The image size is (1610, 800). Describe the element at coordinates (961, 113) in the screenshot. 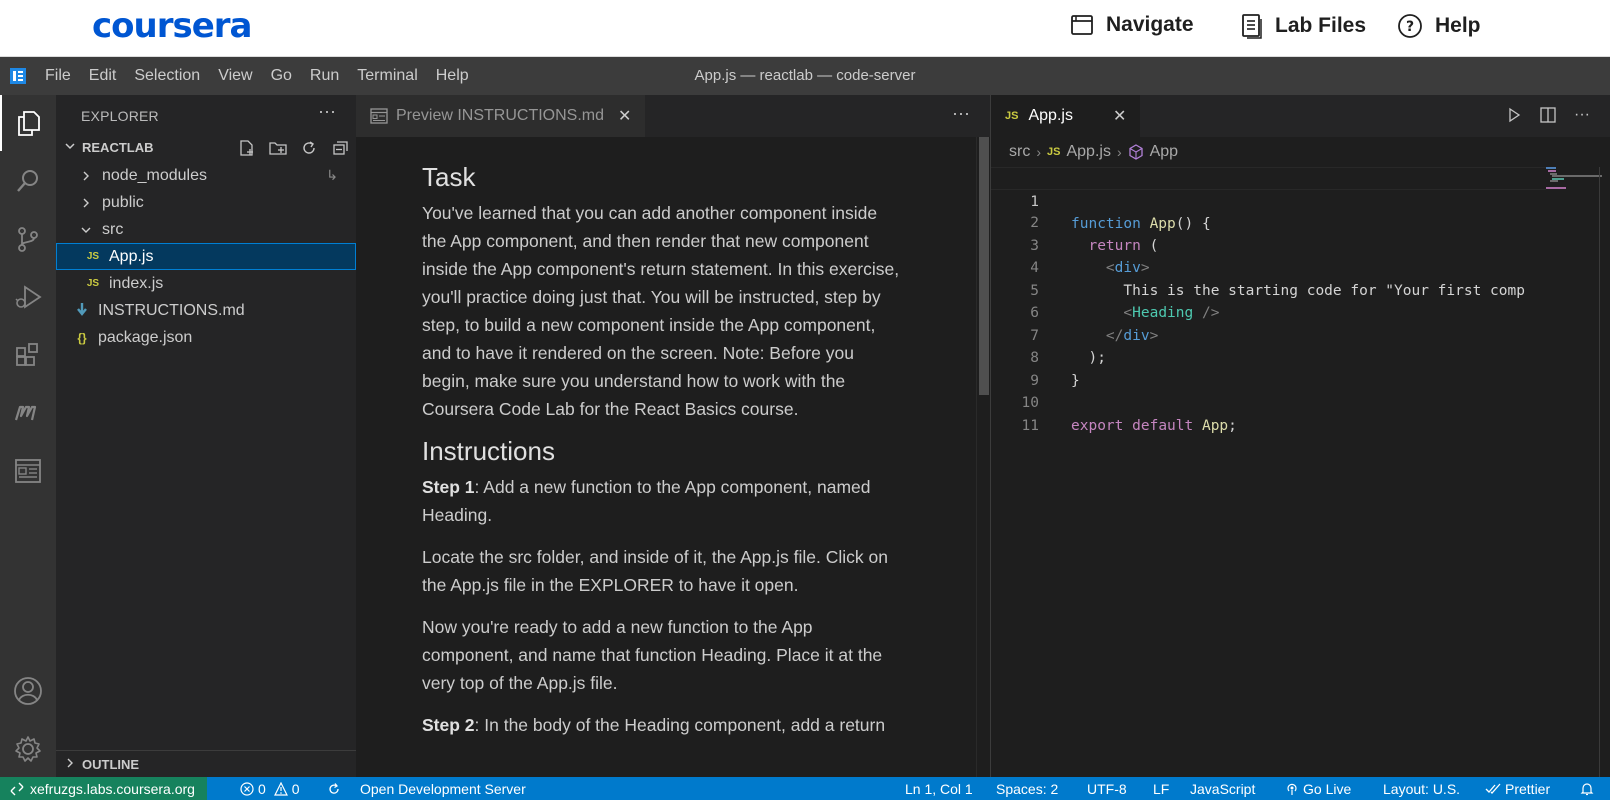

I see `editor-more-actions-icon: ···` at that location.